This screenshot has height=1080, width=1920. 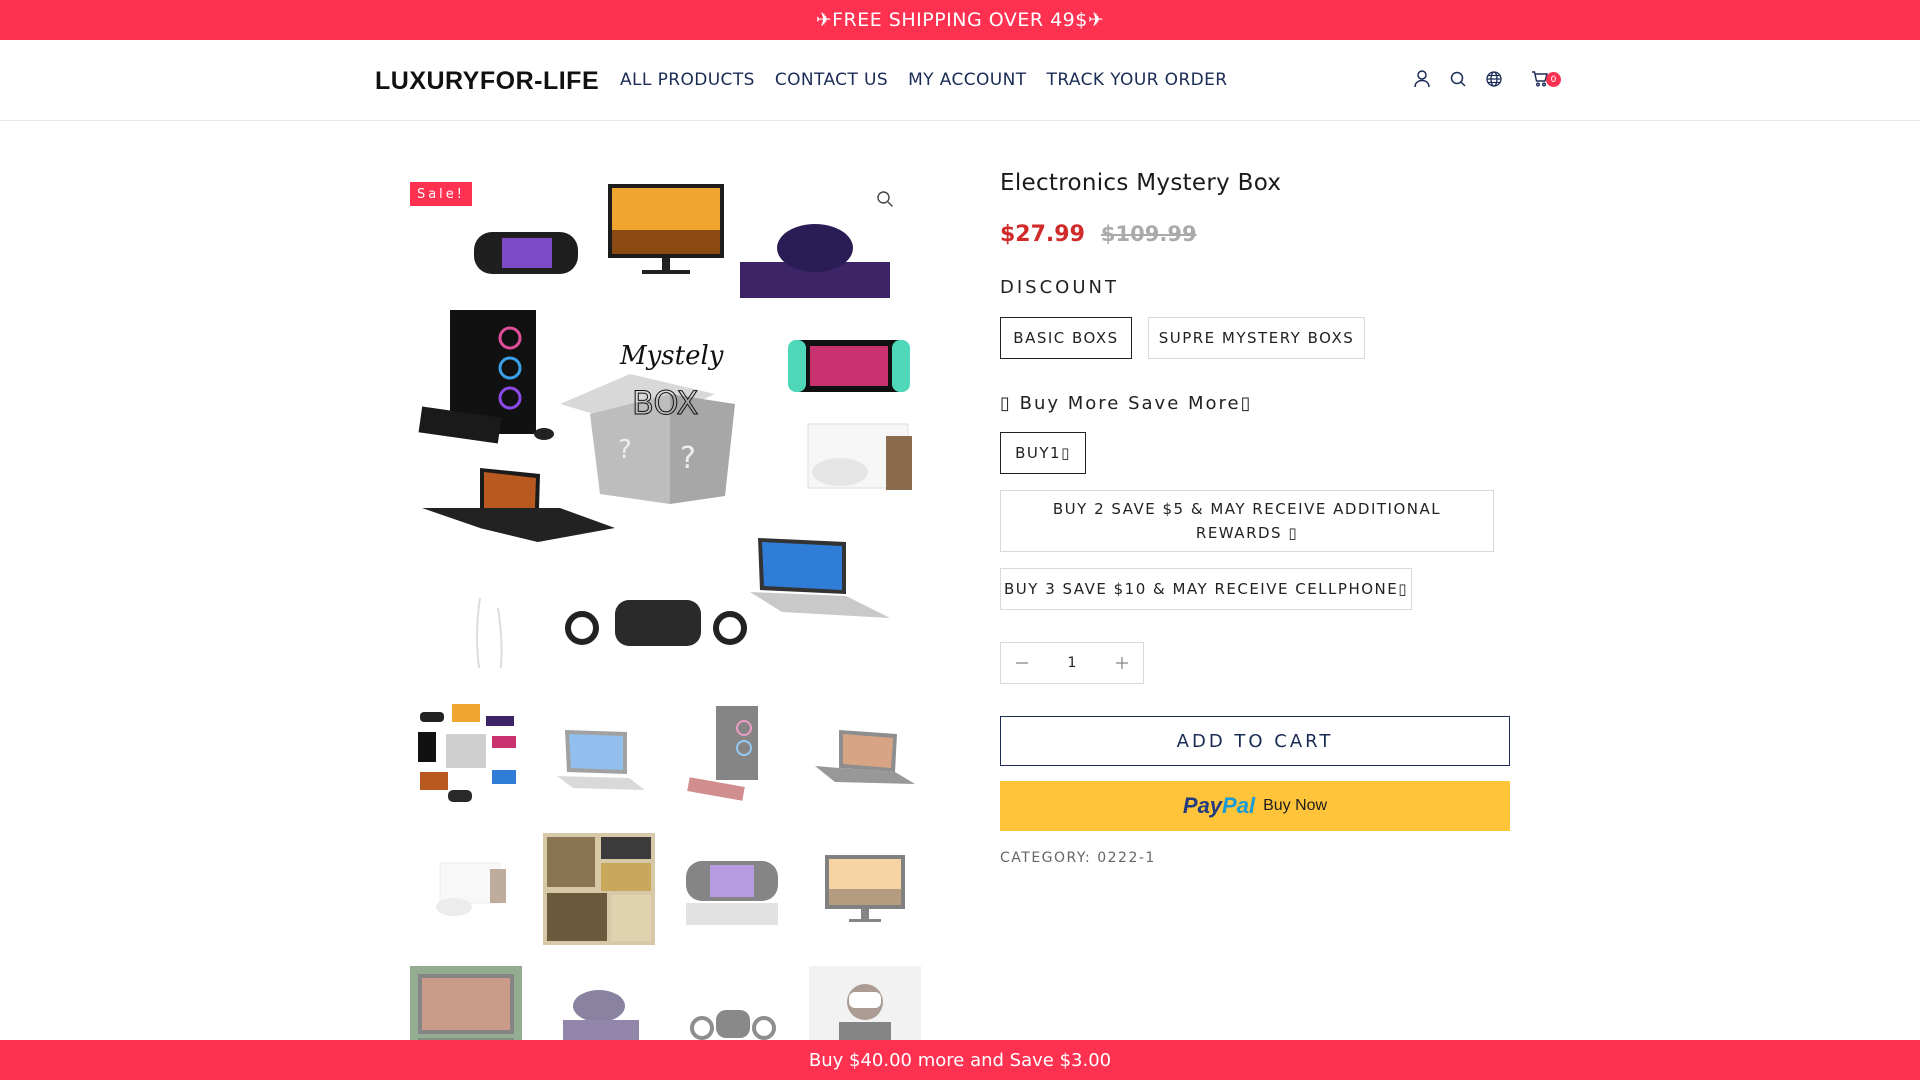 What do you see at coordinates (665, 889) in the screenshot?
I see `thumbnail-grid` at bounding box center [665, 889].